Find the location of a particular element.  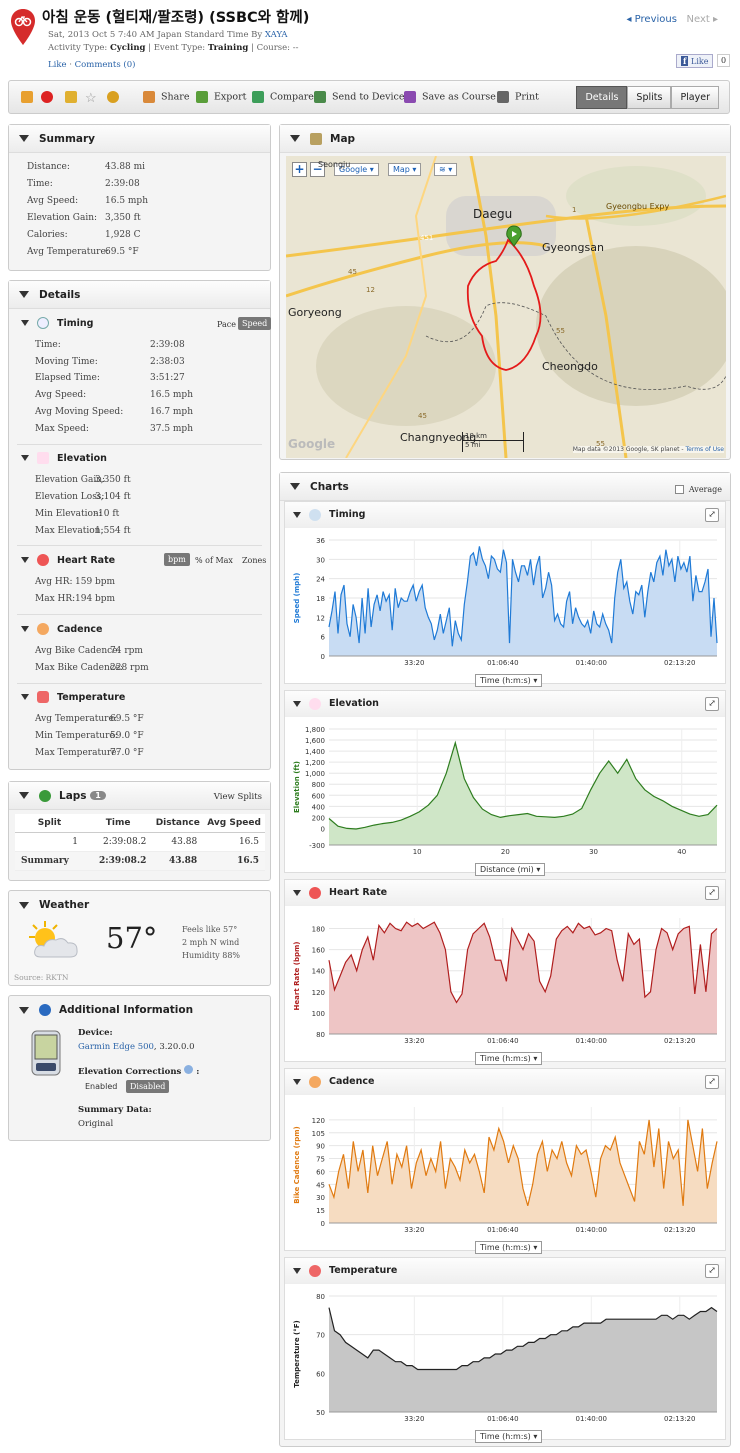

sun-cloud-icon is located at coordinates (53, 939).